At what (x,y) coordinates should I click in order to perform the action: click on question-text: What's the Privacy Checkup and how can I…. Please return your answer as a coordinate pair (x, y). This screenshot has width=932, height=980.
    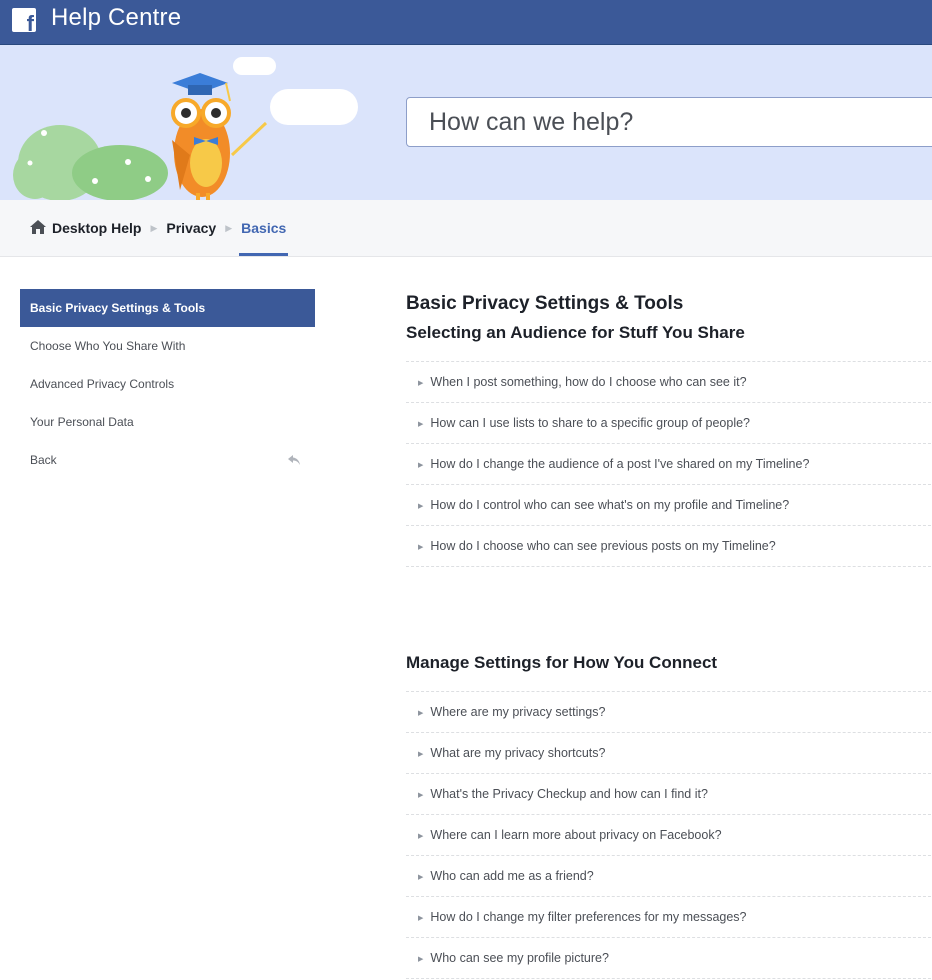
    Looking at the image, I should click on (569, 794).